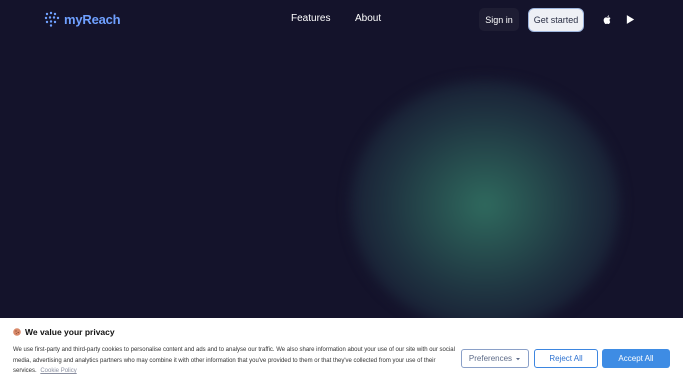  Describe the element at coordinates (518, 358) in the screenshot. I see `chevron-down-icon` at that location.